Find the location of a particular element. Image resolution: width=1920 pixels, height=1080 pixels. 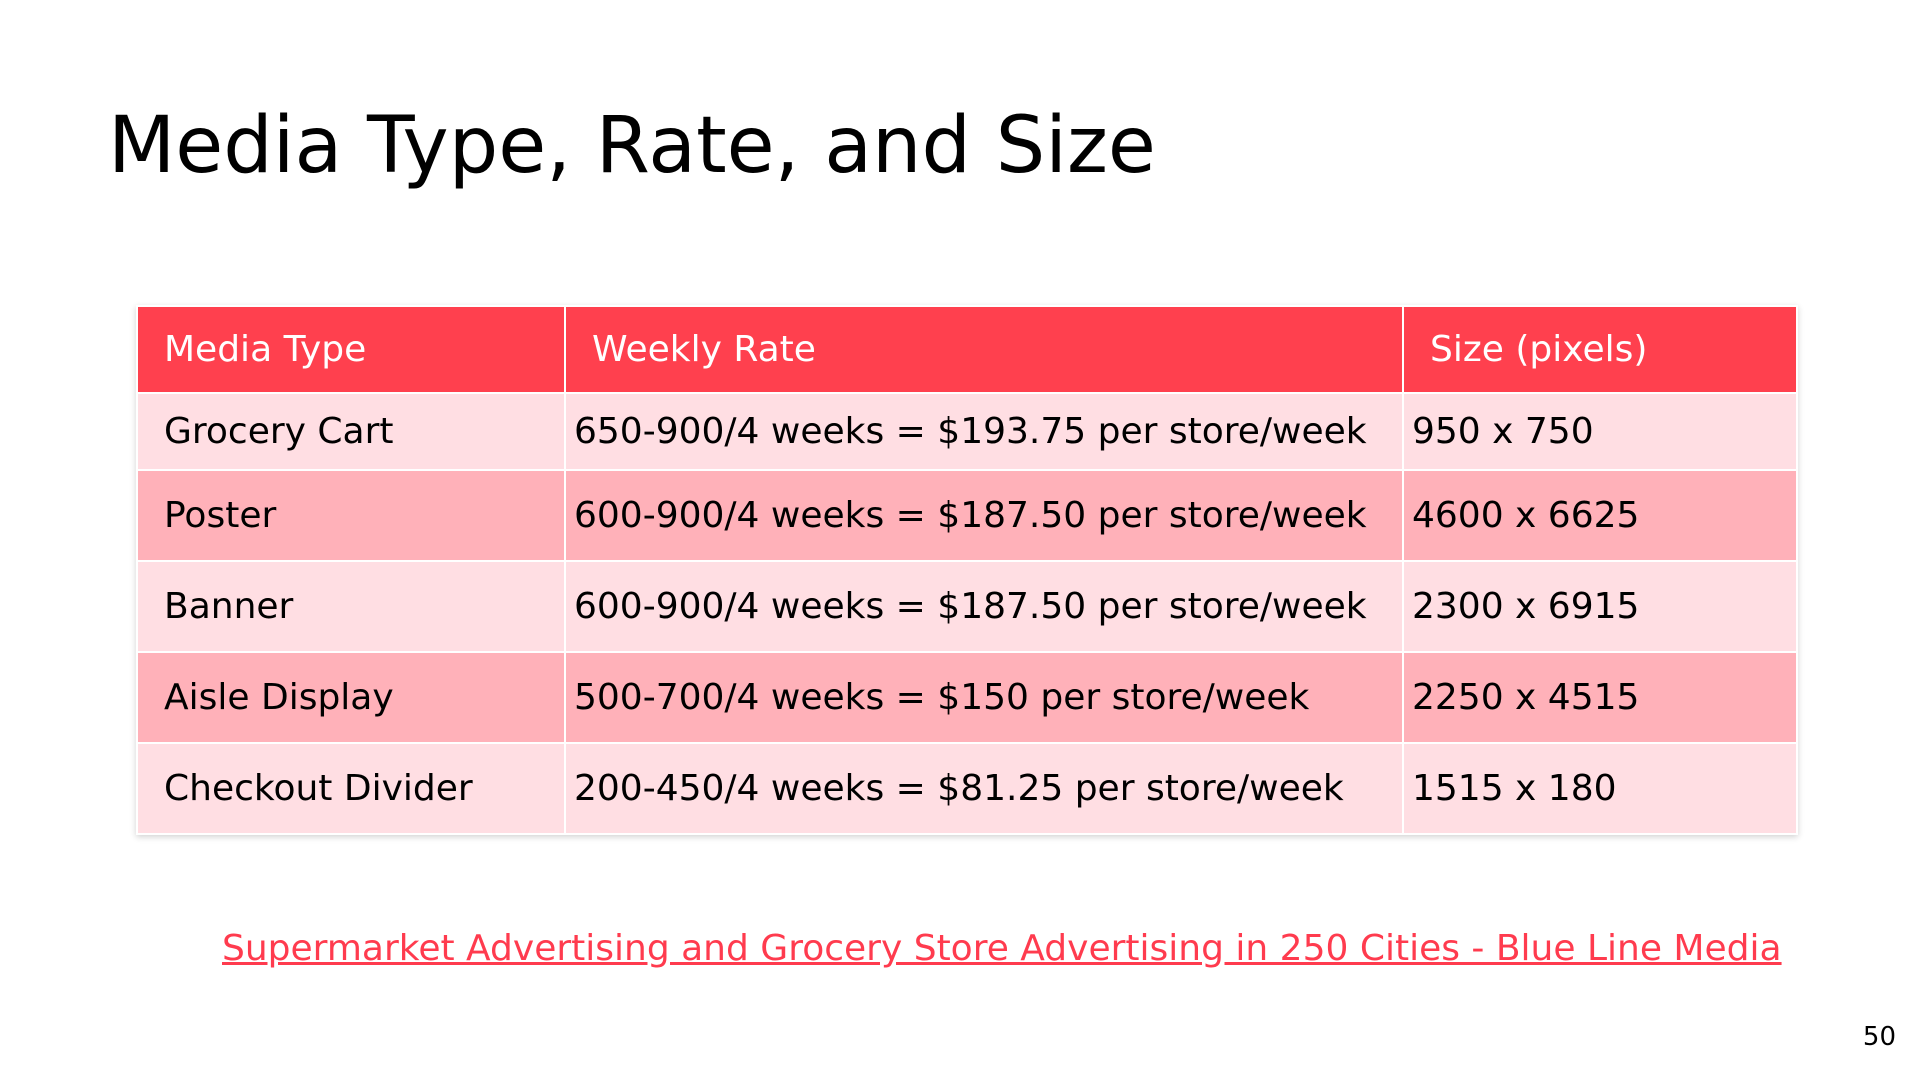

cell-size: 4600 x 6625 is located at coordinates (1600, 515).